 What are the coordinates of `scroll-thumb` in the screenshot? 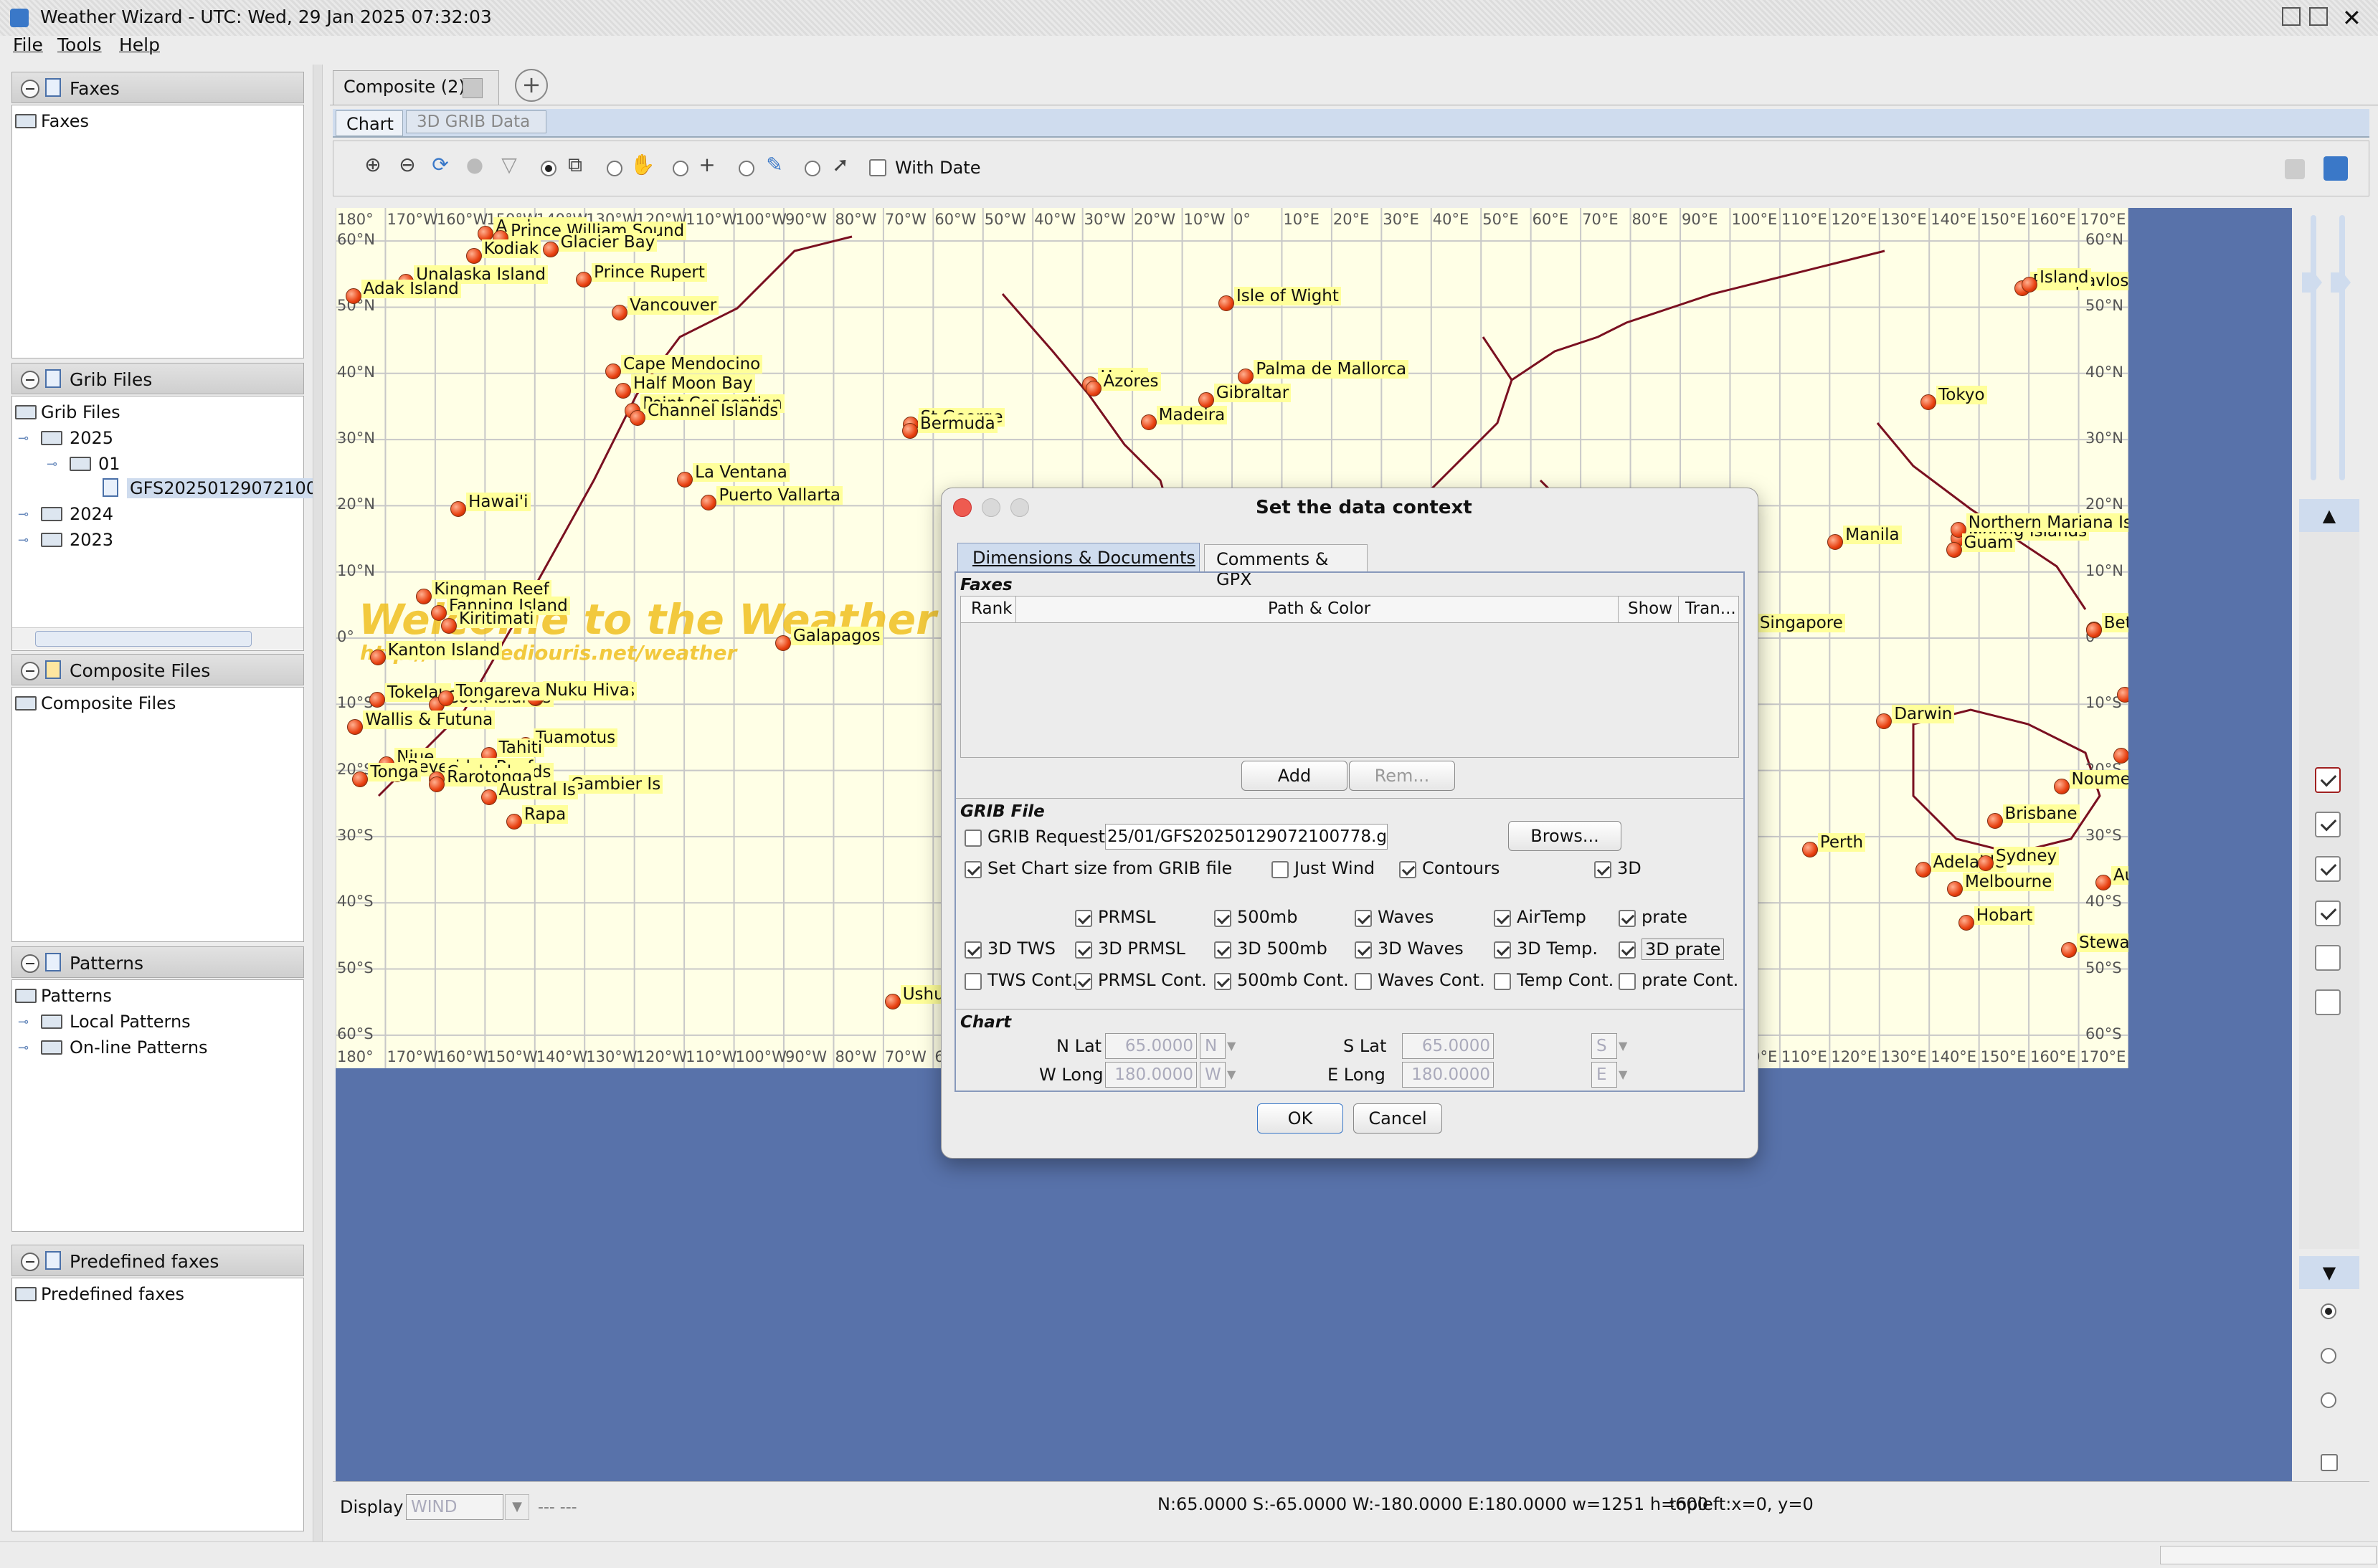 It's located at (143, 639).